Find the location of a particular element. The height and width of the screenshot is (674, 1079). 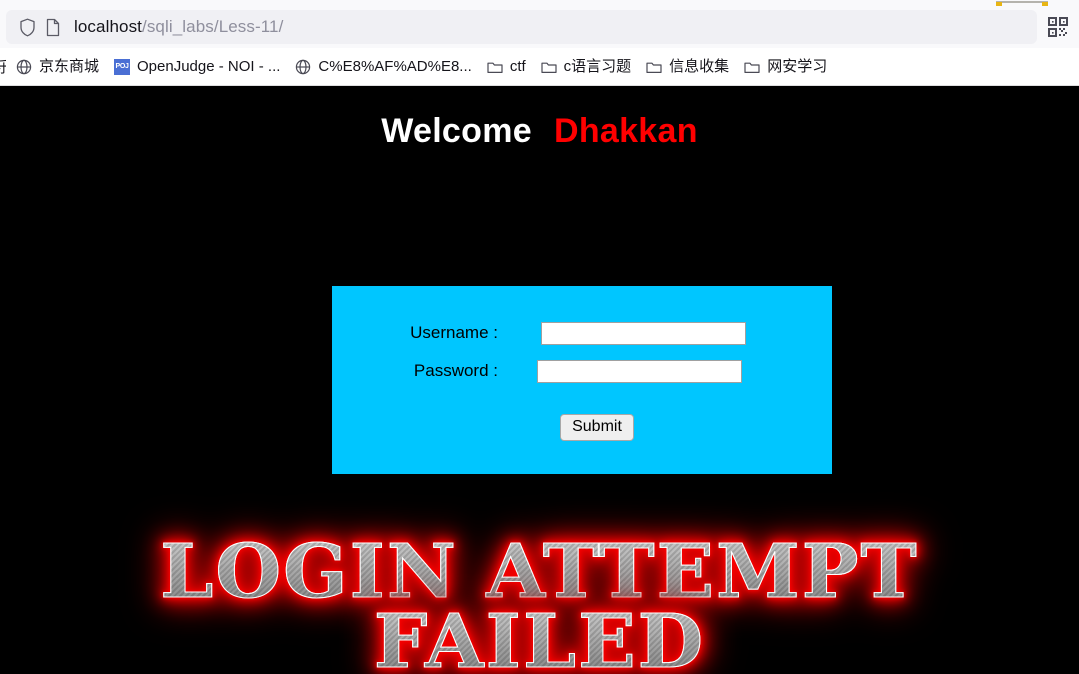

dhakkan-text: Dhakkan is located at coordinates (625, 131).